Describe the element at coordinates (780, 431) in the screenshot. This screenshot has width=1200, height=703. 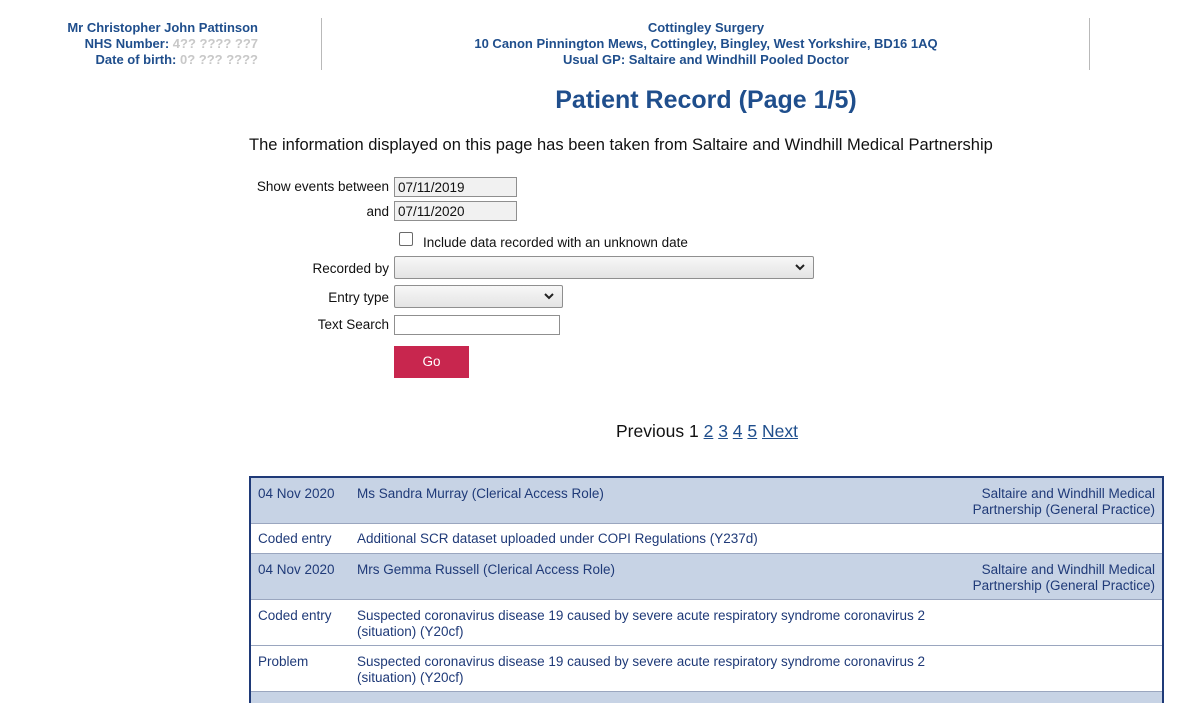
I see `pagination-next: Next` at that location.